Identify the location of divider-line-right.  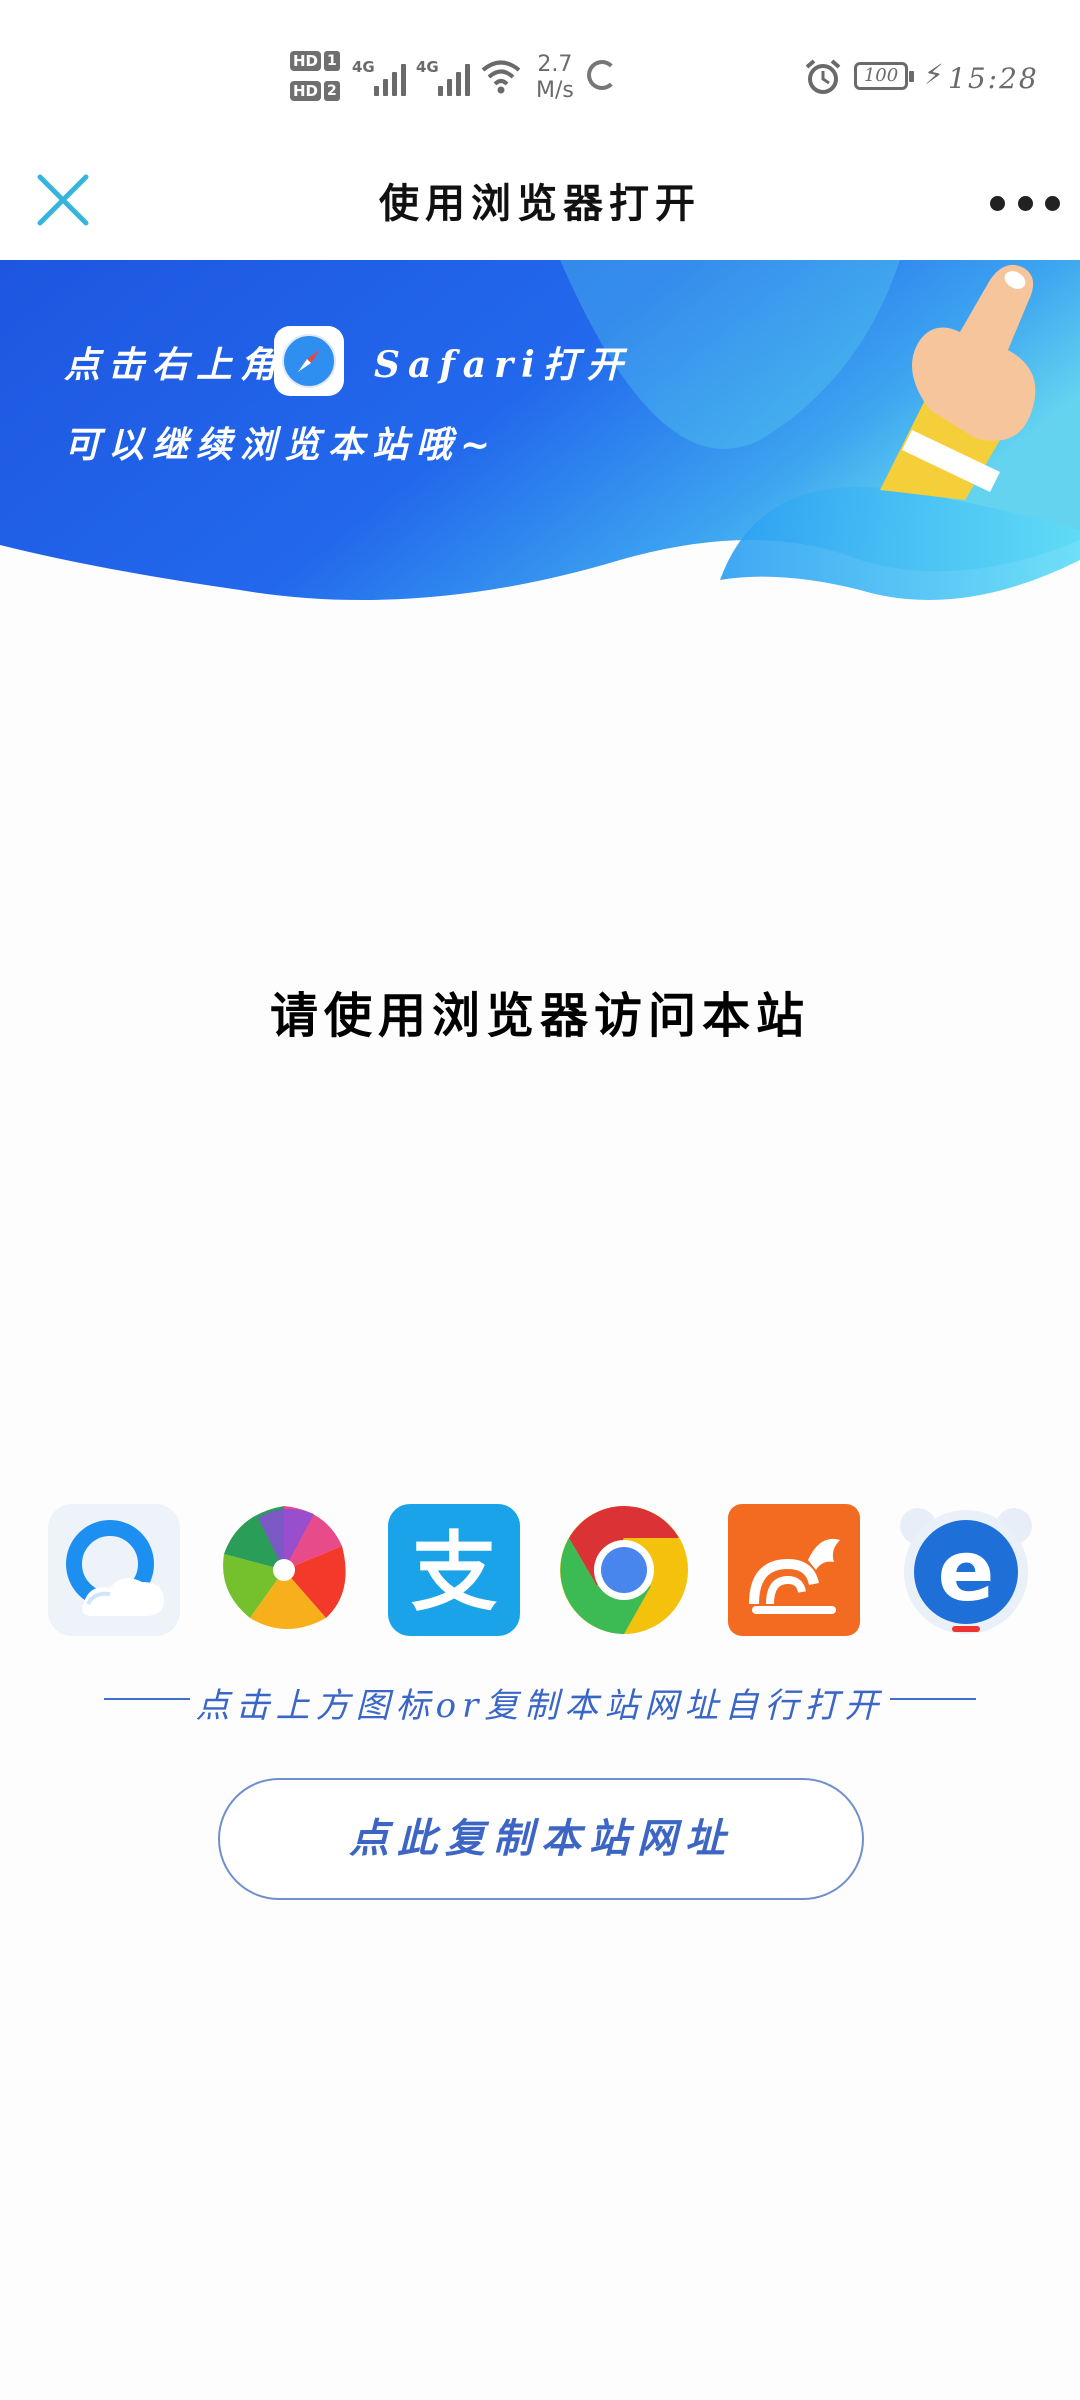
(933, 1699).